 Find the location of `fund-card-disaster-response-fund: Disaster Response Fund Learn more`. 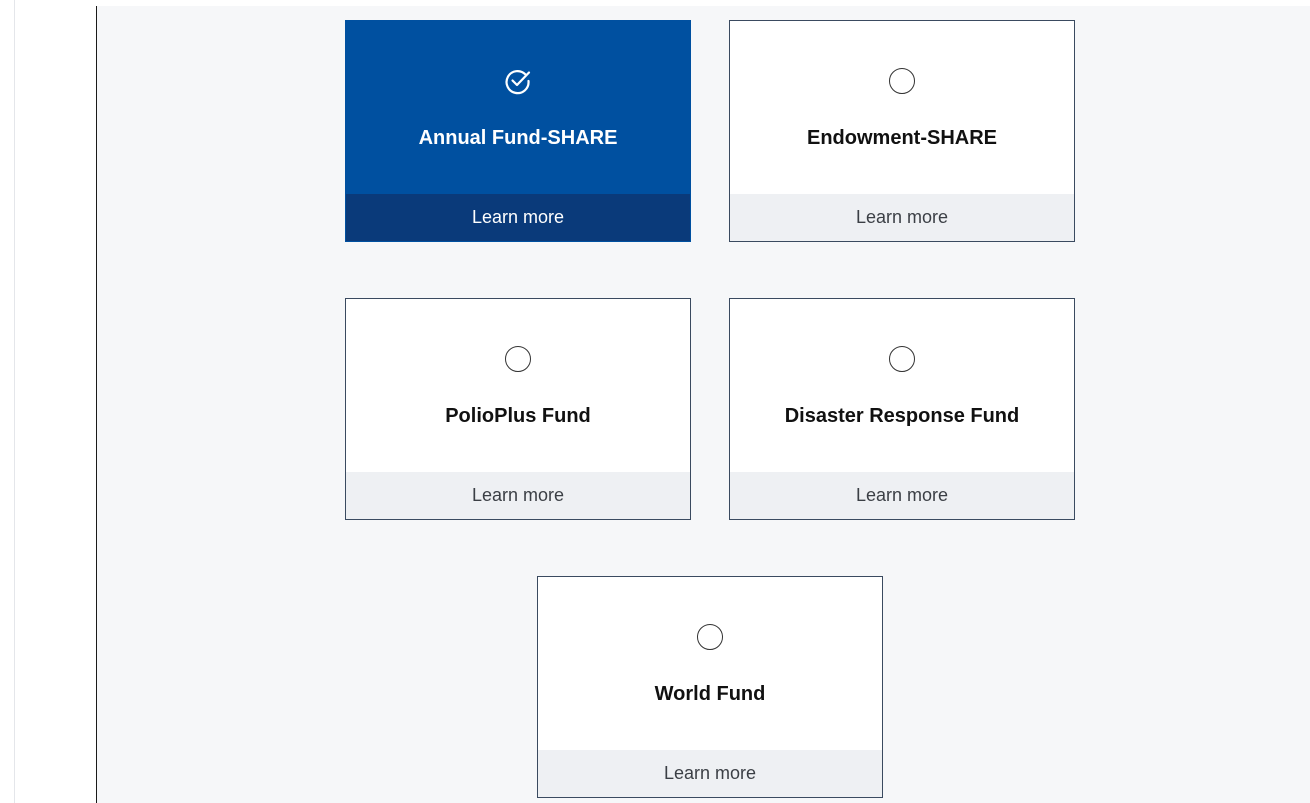

fund-card-disaster-response-fund: Disaster Response Fund Learn more is located at coordinates (902, 409).